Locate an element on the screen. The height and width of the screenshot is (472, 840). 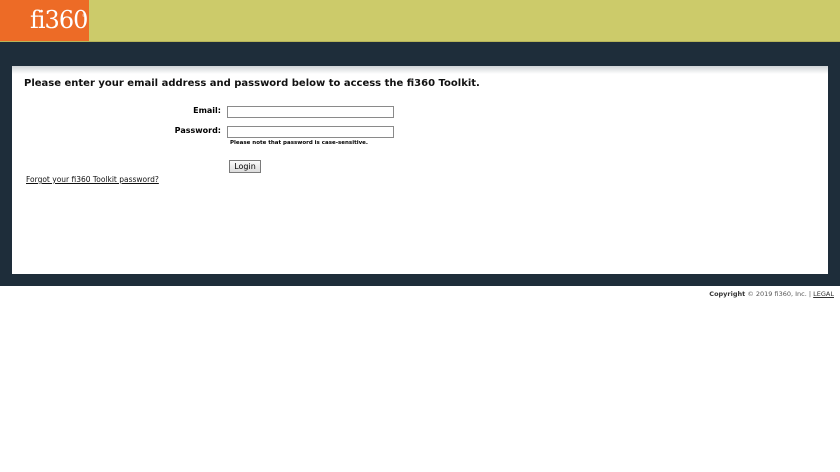
copyright-label: Copyright is located at coordinates (727, 294).